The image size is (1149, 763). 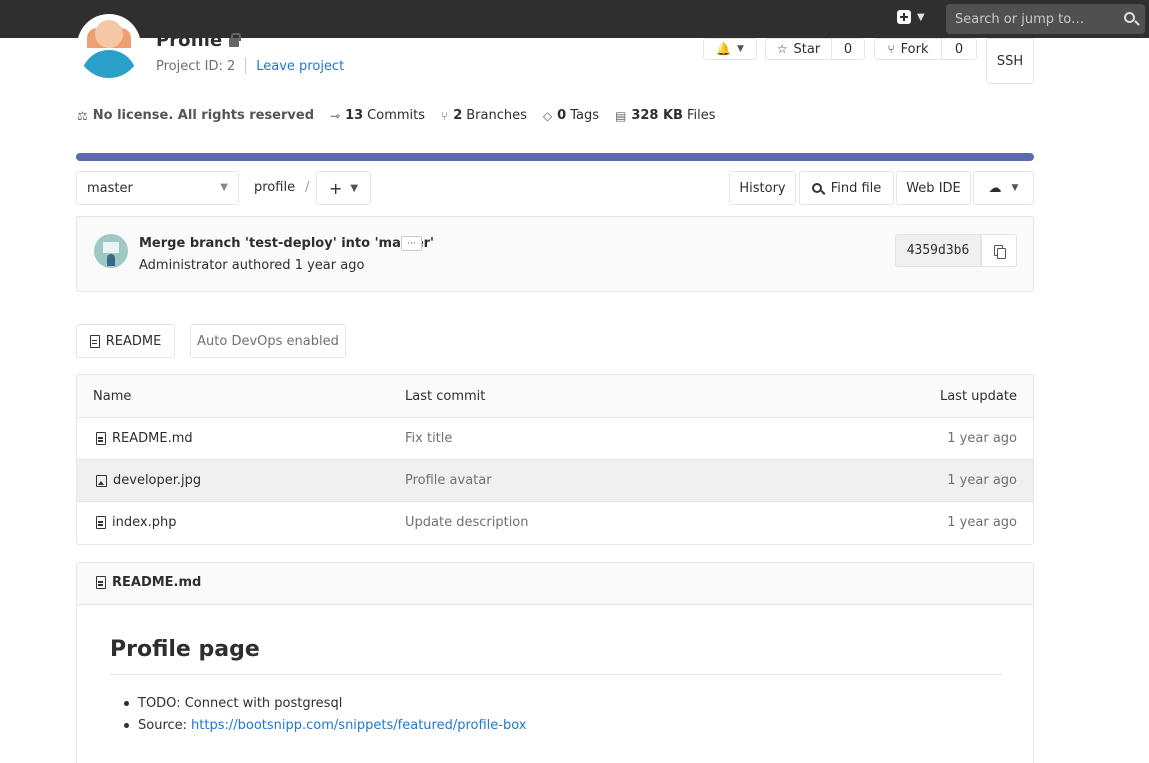 What do you see at coordinates (724, 49) in the screenshot?
I see `bell-icon: 🔔` at bounding box center [724, 49].